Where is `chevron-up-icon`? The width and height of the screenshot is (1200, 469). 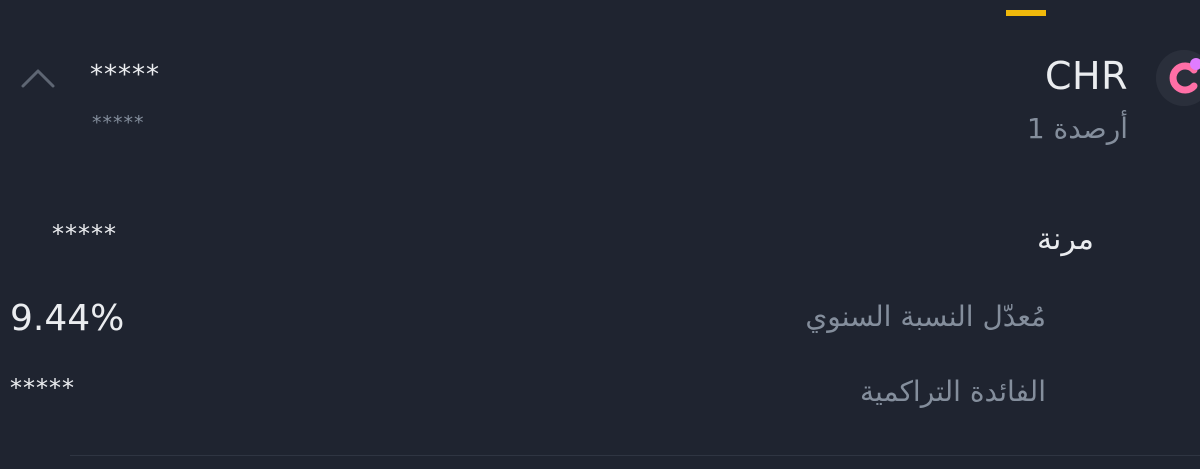 chevron-up-icon is located at coordinates (38, 78).